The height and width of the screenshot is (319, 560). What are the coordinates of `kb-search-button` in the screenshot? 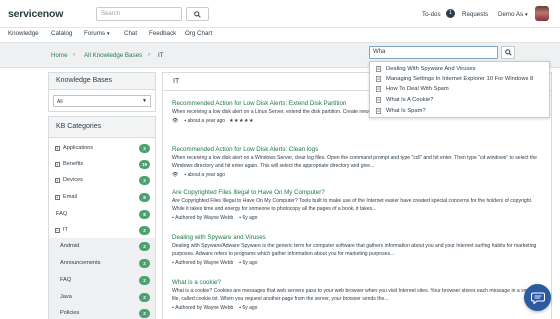 It's located at (508, 52).